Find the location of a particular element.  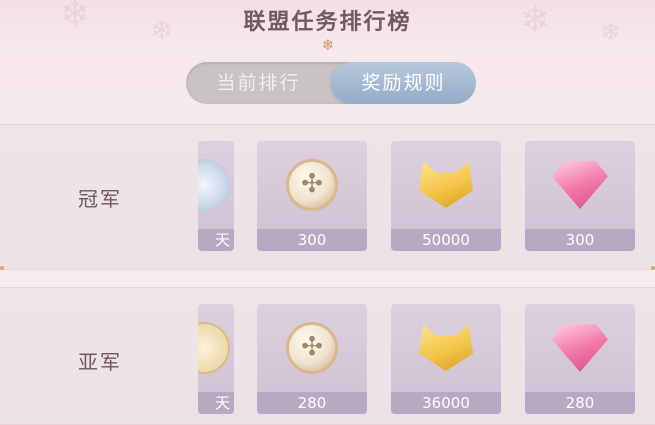

reward-card: 280 is located at coordinates (580, 359).